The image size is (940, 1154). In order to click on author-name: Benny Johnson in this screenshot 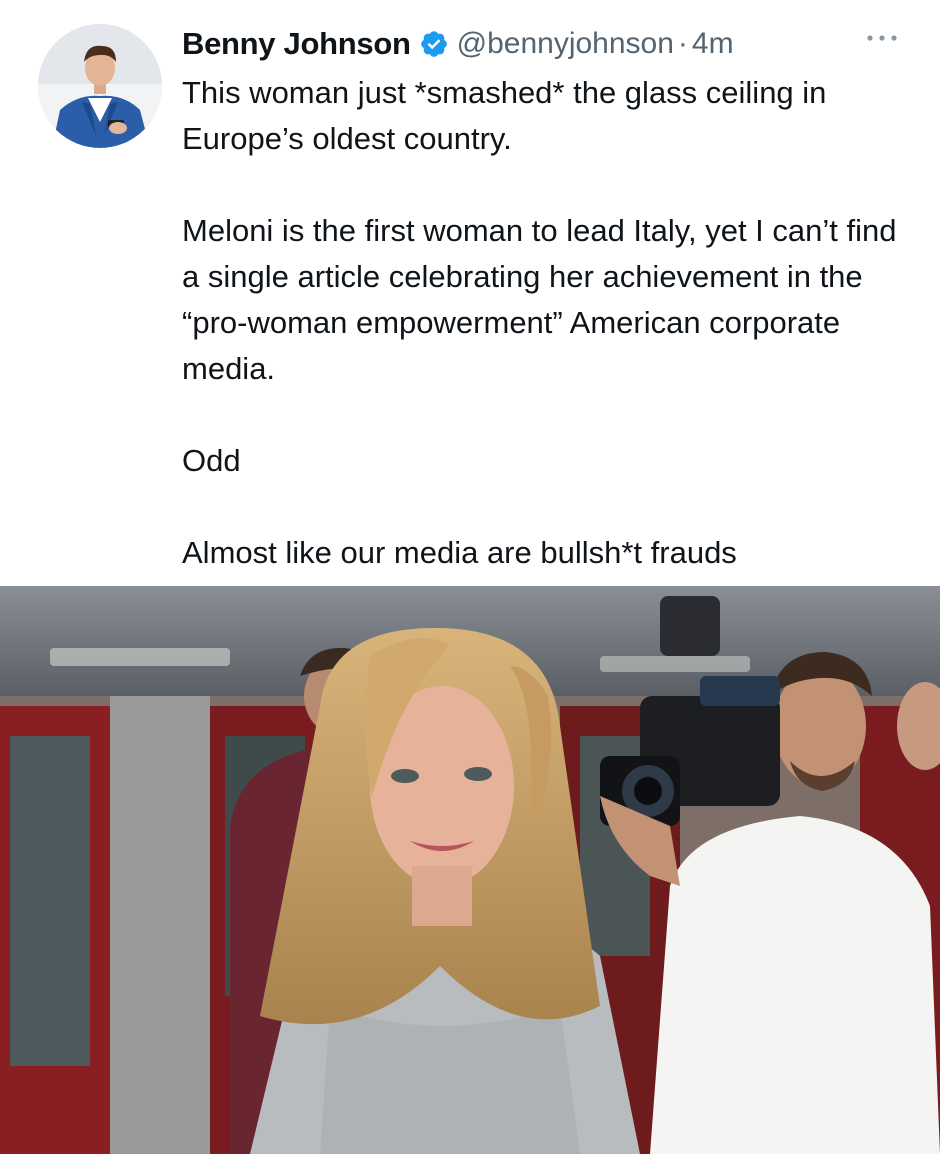, I will do `click(296, 44)`.